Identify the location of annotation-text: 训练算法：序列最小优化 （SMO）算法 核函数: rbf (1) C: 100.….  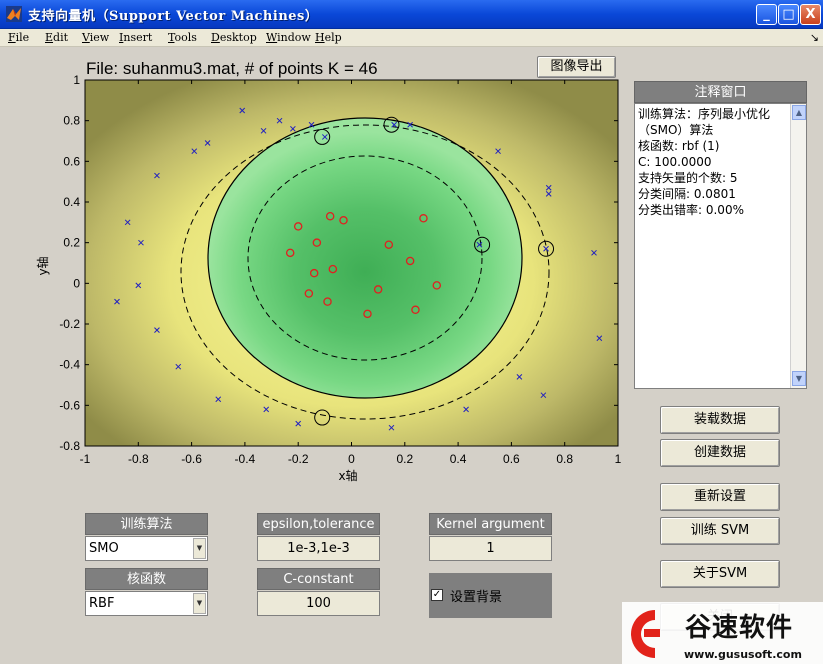
(714, 162).